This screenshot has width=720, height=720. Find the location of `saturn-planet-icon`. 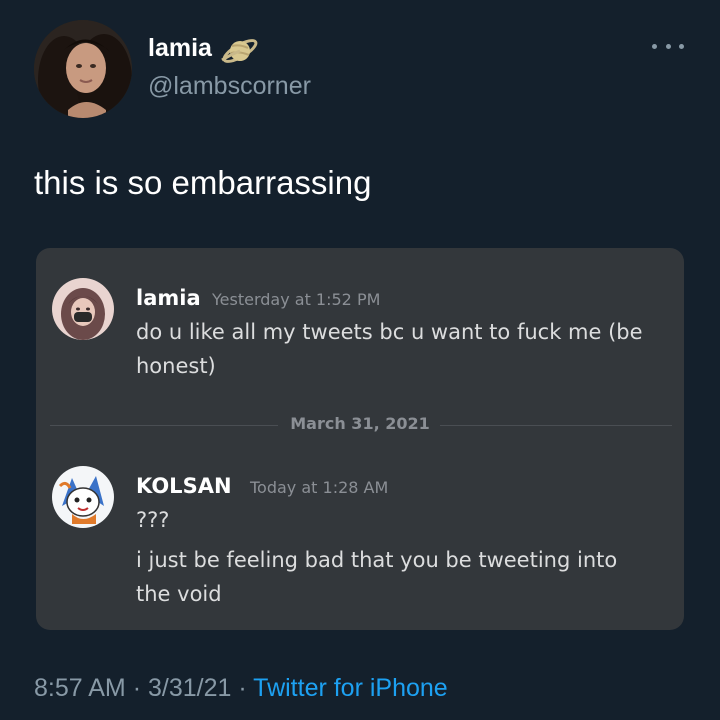

saturn-planet-icon is located at coordinates (240, 51).